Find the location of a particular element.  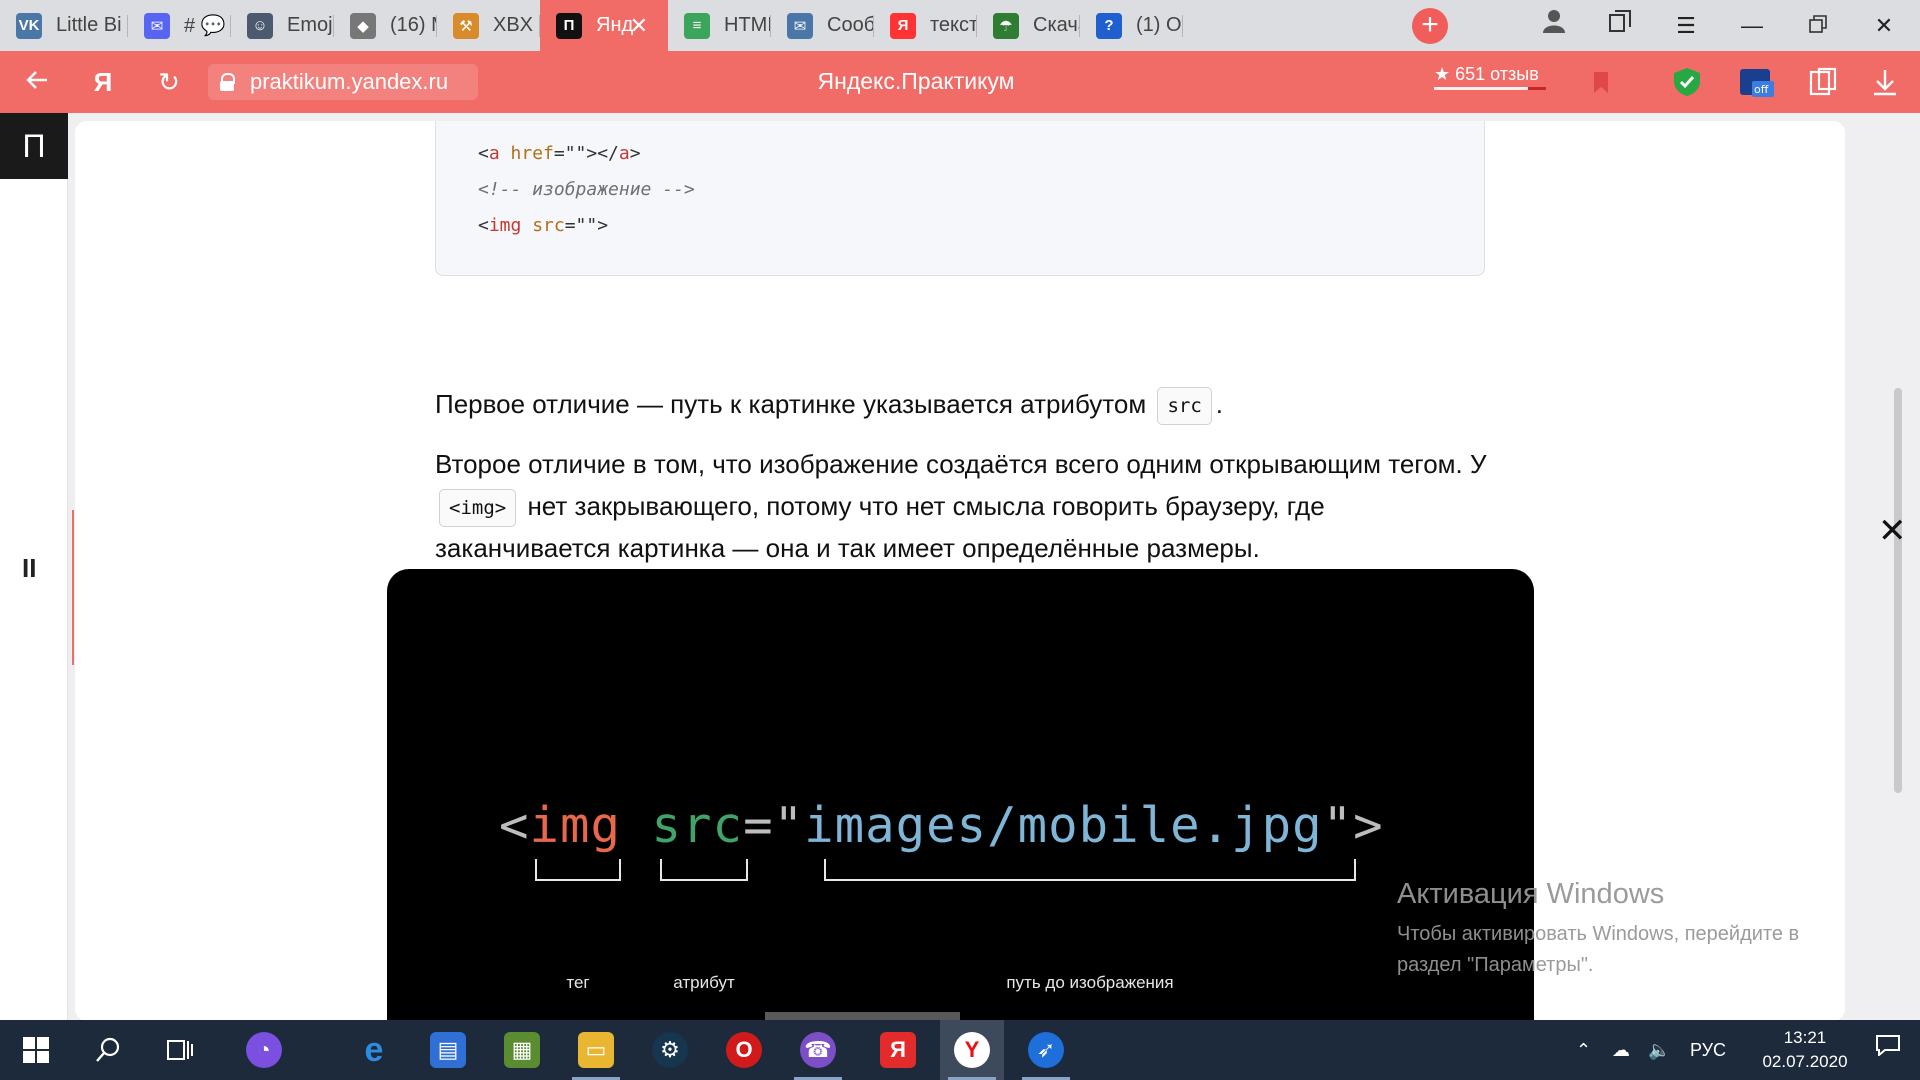

pause-icon: II is located at coordinates (29, 568).